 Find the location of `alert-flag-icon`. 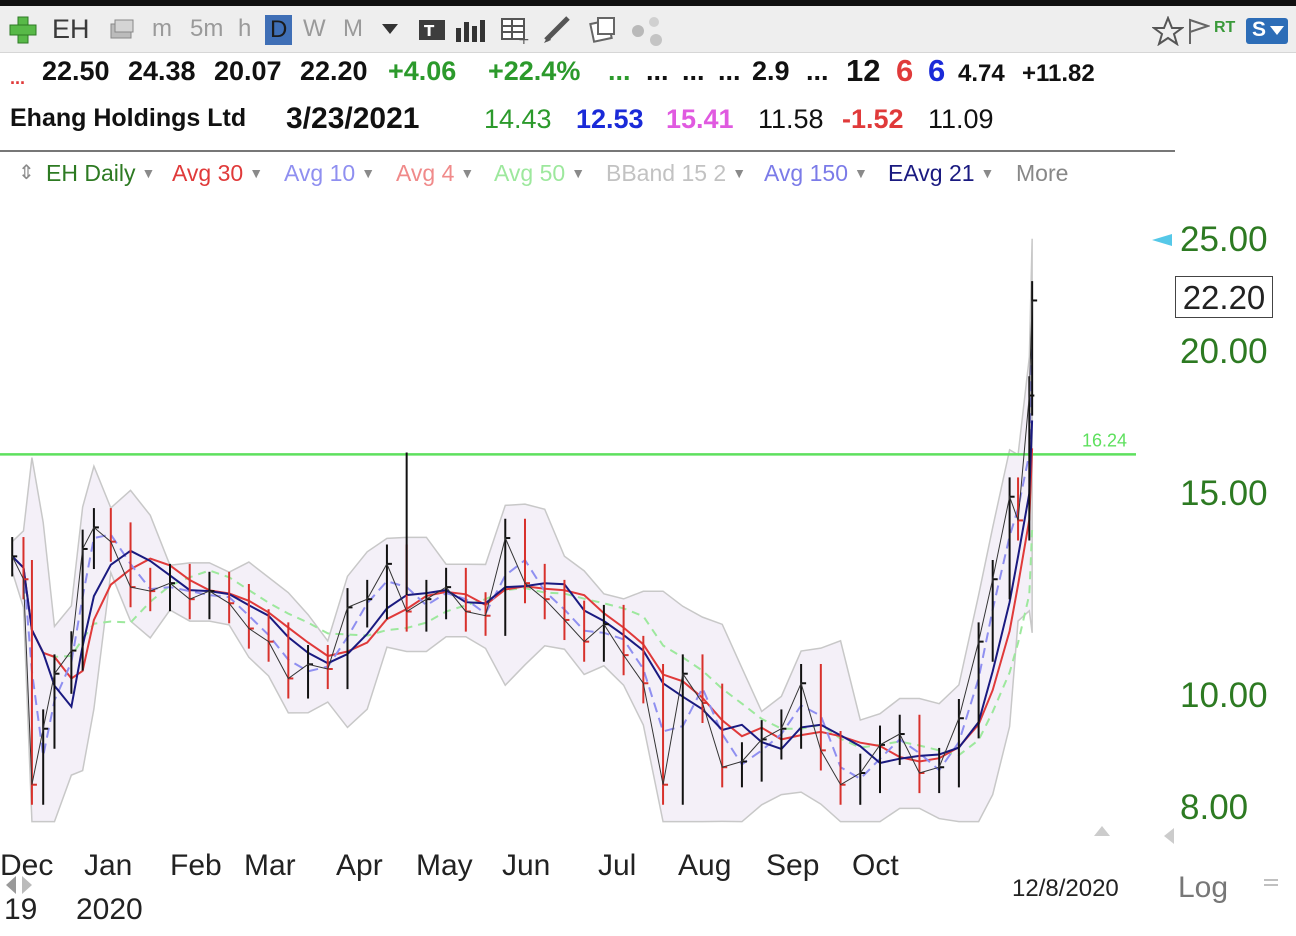

alert-flag-icon is located at coordinates (1198, 31).